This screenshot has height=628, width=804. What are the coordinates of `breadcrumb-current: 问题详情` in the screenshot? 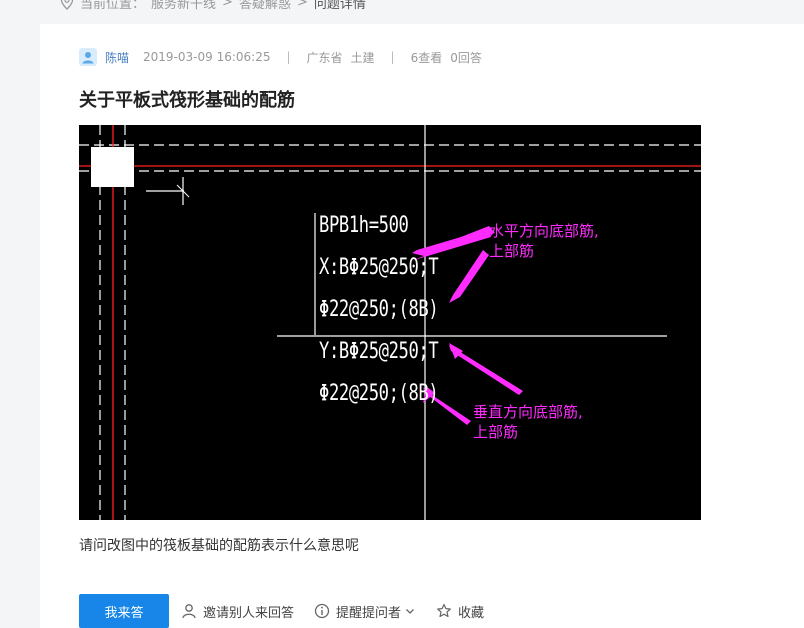 It's located at (339, 6).